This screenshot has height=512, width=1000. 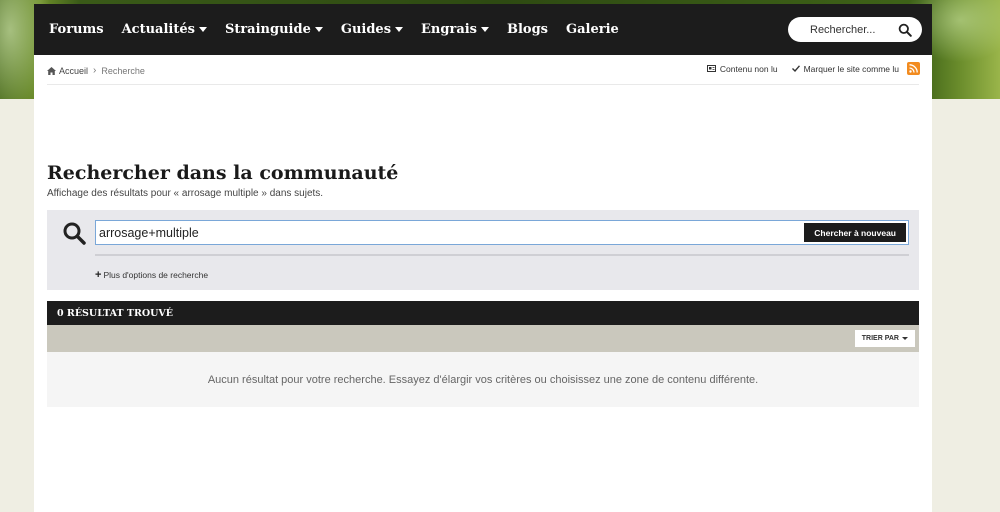 I want to click on nav-forums: Forums, so click(x=76, y=29).